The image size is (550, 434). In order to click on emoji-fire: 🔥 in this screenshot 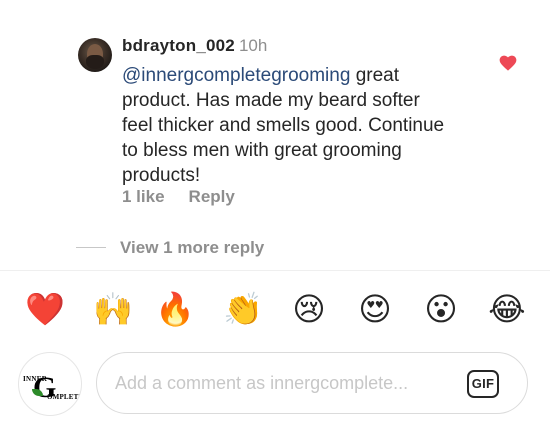, I will do `click(175, 309)`.